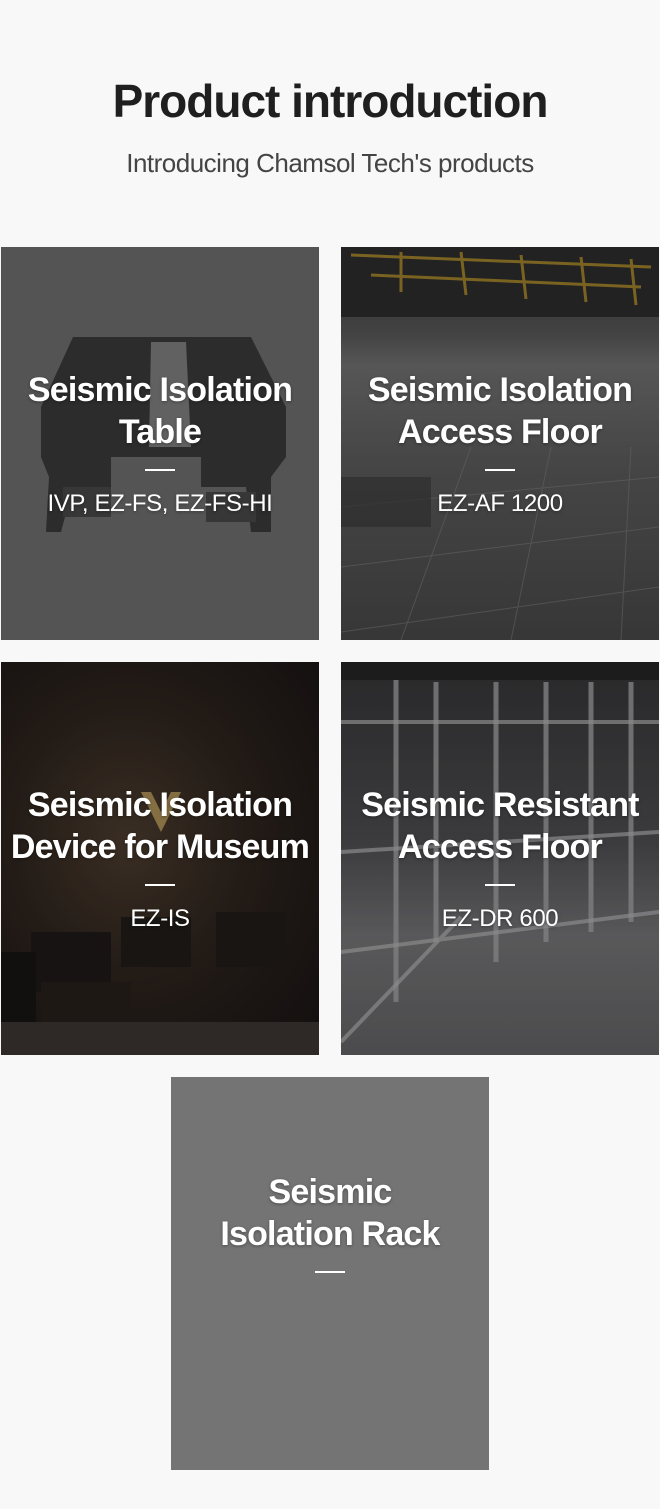  I want to click on product-title: Seismic Isolation Rack, so click(330, 1213).